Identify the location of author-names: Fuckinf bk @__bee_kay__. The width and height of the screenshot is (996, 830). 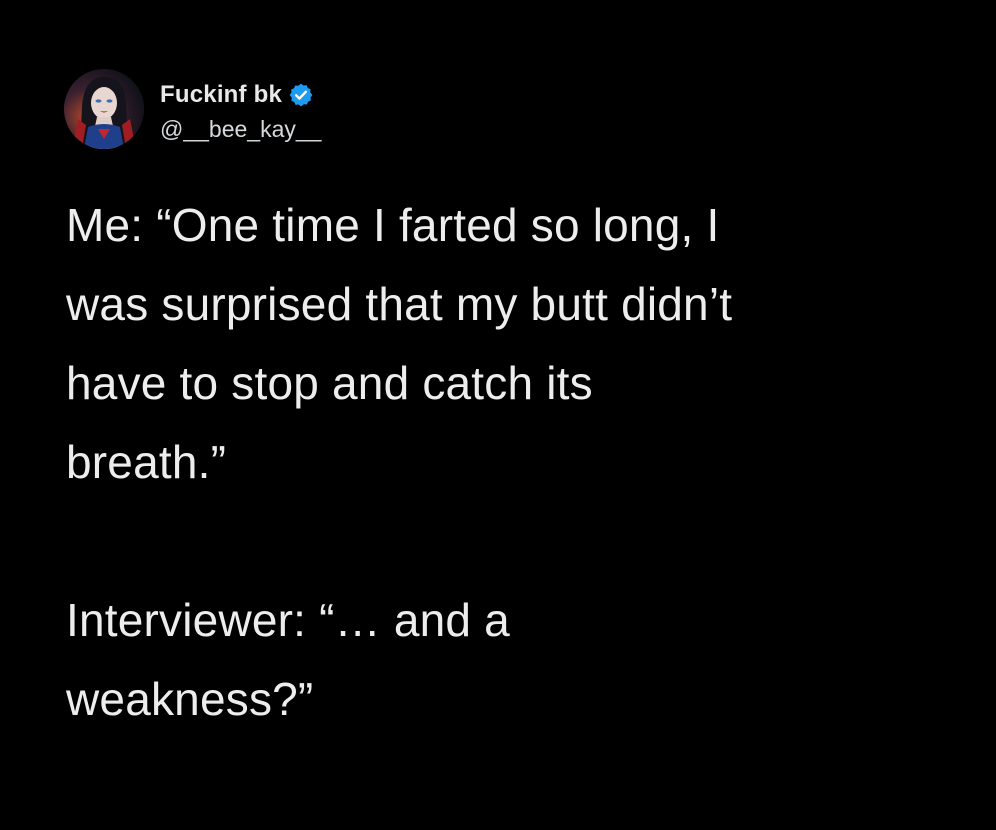
(240, 109).